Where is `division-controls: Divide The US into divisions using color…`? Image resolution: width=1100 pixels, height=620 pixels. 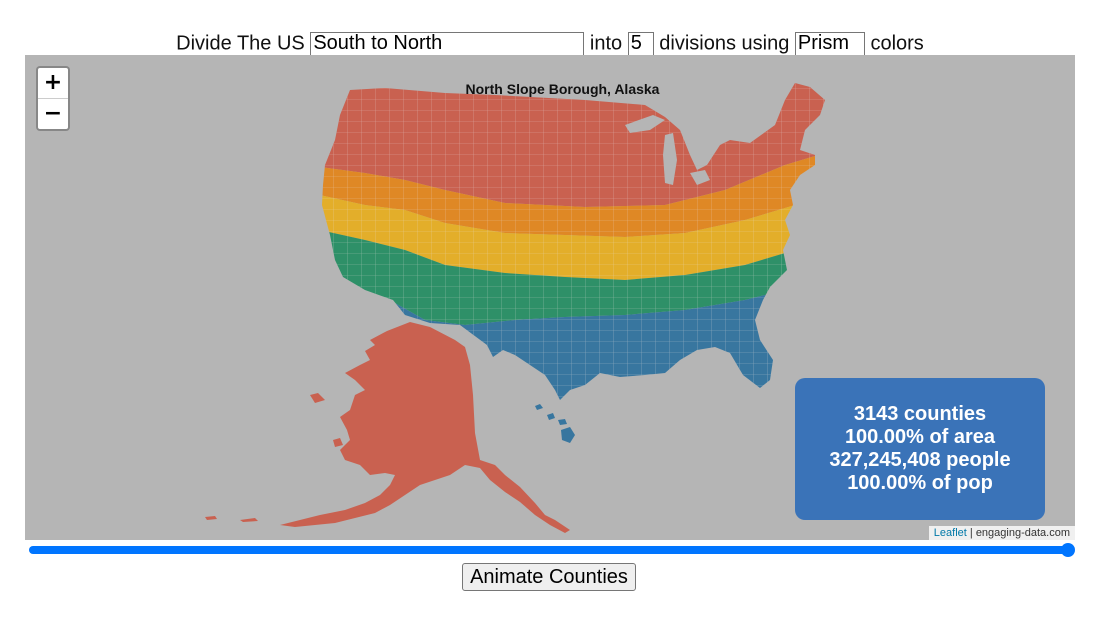 division-controls: Divide The US into divisions using color… is located at coordinates (550, 43).